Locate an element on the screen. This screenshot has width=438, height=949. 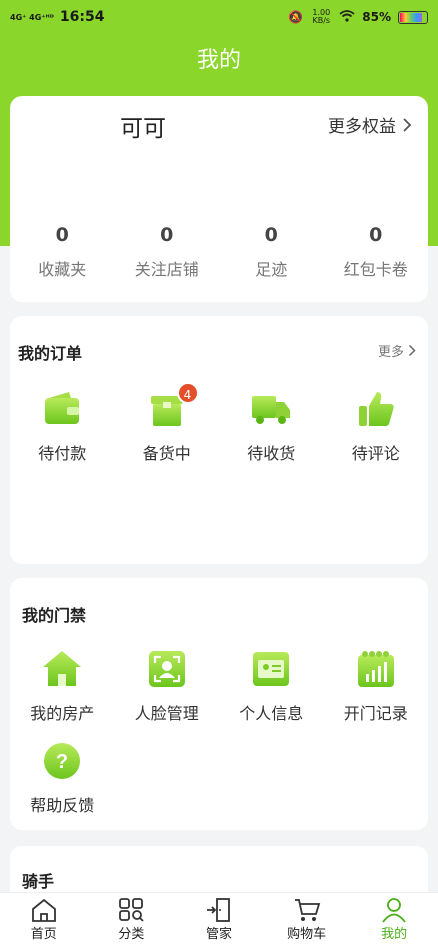
access-door-records: 开门记录 is located at coordinates (376, 686).